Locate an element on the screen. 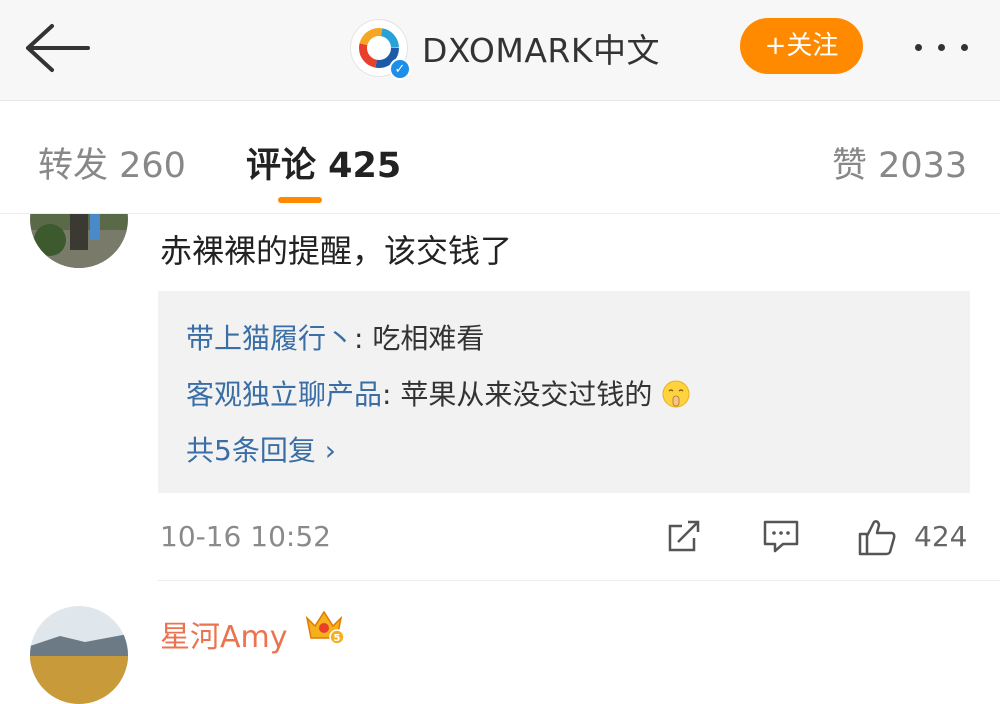 Image resolution: width=1000 pixels, height=704 pixels. more-icon is located at coordinates (941, 47).